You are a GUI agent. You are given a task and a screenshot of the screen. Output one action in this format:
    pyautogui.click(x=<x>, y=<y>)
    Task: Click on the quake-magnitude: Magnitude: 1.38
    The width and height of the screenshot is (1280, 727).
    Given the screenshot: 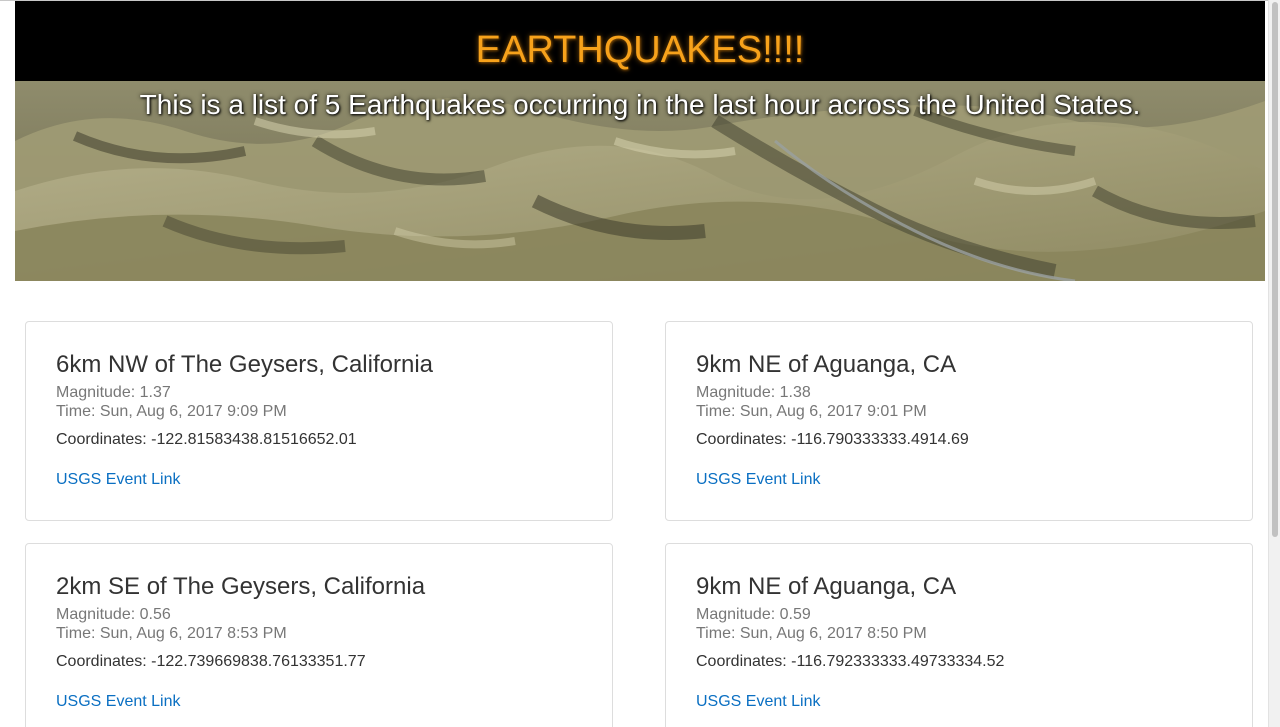 What is the action you would take?
    pyautogui.click(x=753, y=392)
    